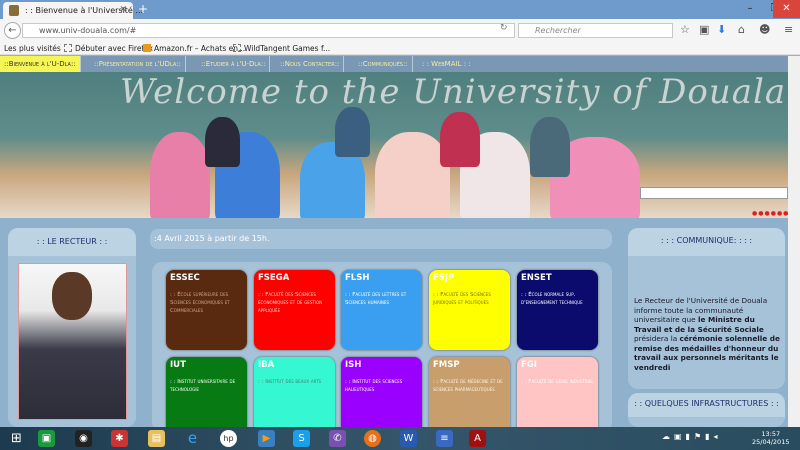 The image size is (800, 450). What do you see at coordinates (353, 365) in the screenshot?
I see `faculty-code: ISH` at bounding box center [353, 365].